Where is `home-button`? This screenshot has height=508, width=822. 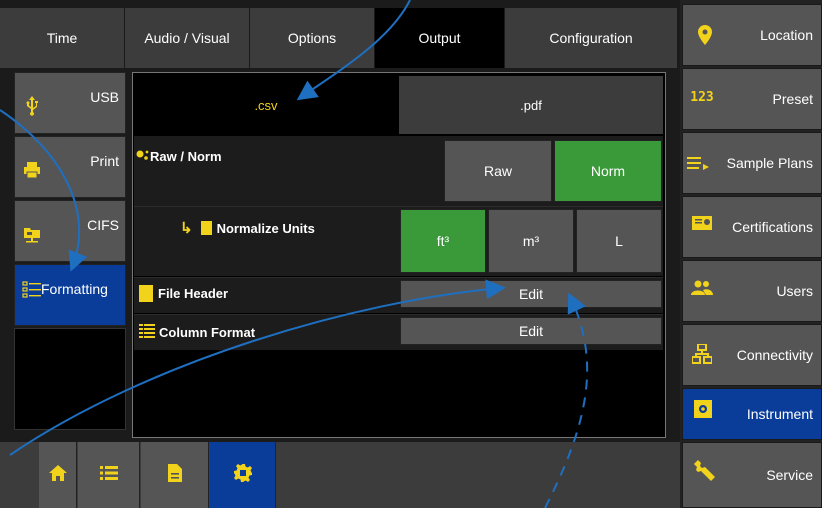 home-button is located at coordinates (58, 475).